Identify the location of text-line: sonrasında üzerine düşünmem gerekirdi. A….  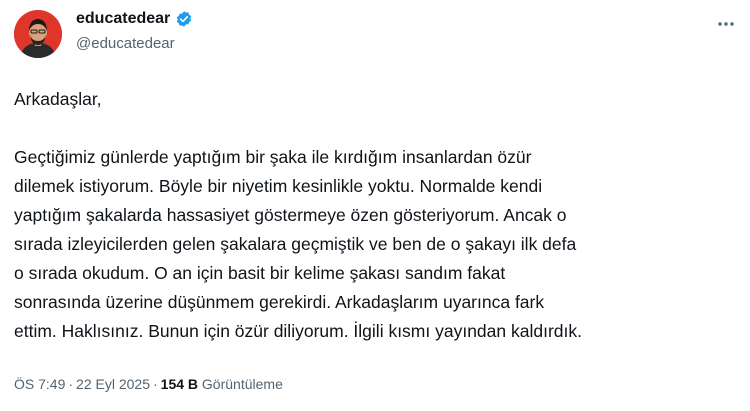
(279, 302).